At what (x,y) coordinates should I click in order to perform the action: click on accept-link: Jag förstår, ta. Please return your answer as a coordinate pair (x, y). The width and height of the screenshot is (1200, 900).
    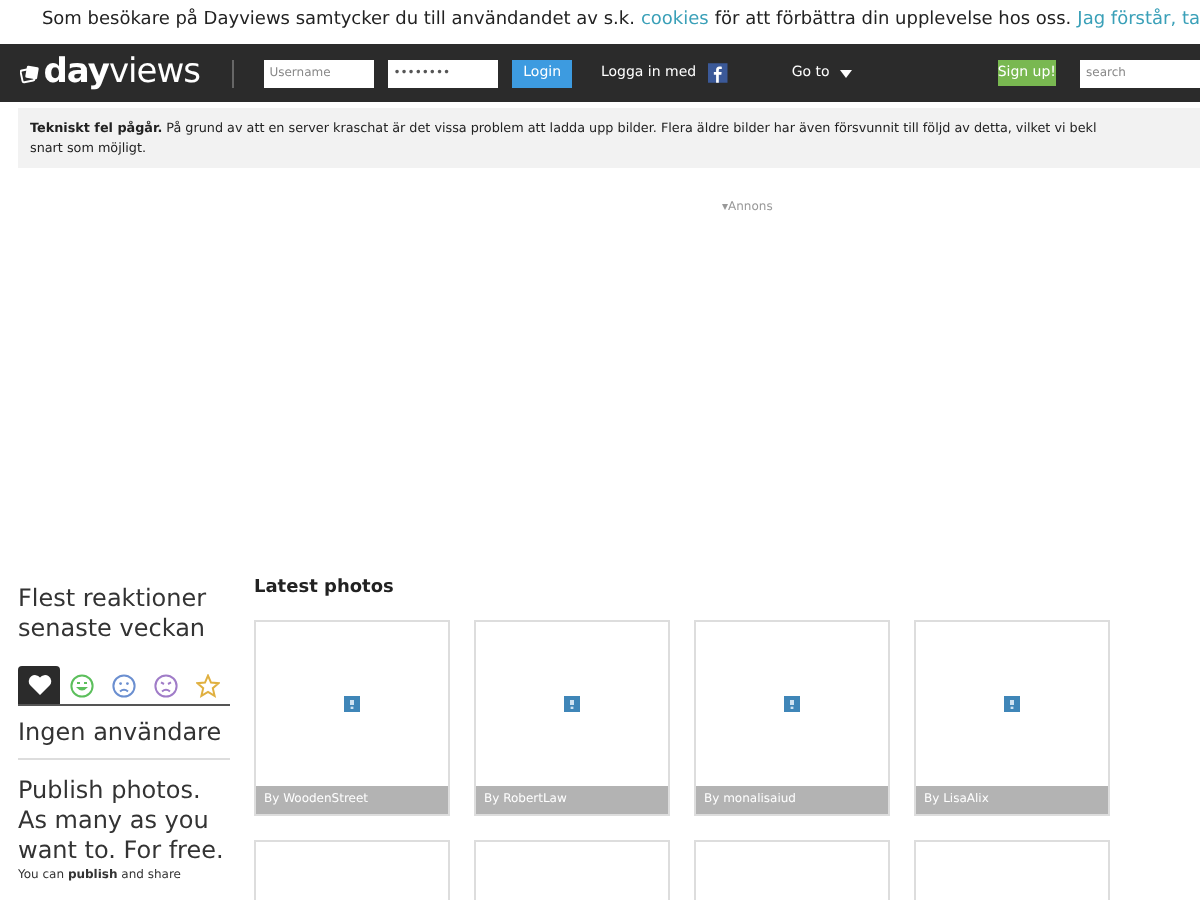
    Looking at the image, I should click on (1138, 22).